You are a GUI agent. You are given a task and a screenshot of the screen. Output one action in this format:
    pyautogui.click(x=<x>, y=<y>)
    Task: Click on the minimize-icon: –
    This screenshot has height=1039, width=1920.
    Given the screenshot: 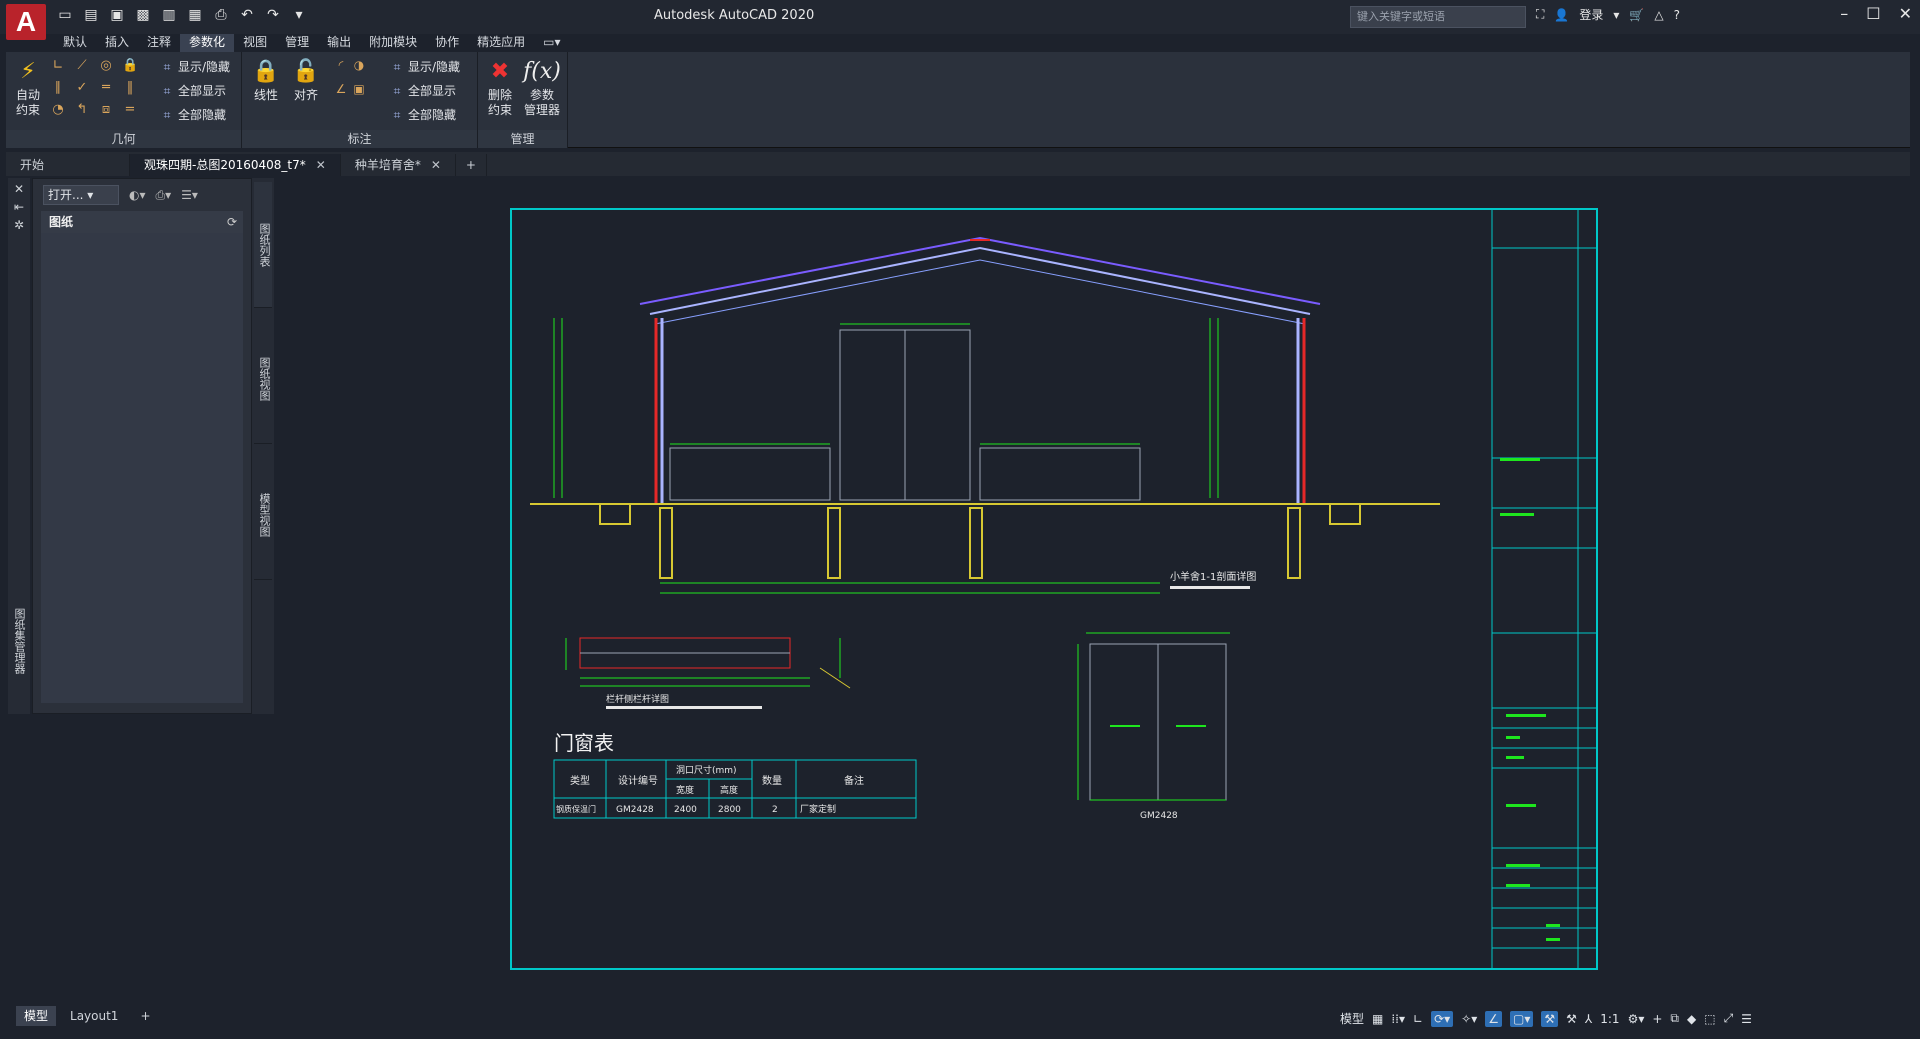 What is the action you would take?
    pyautogui.click(x=1844, y=13)
    